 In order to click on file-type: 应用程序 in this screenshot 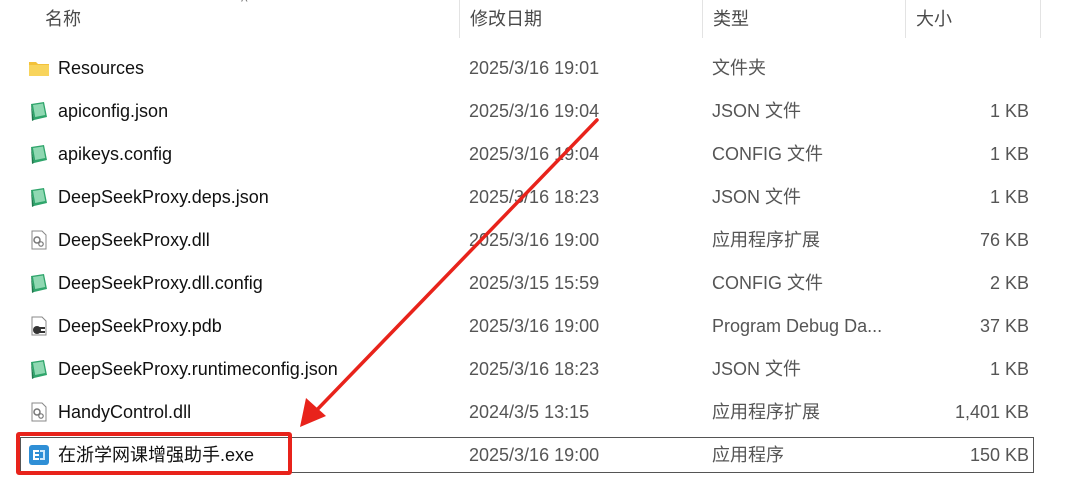, I will do `click(748, 455)`.